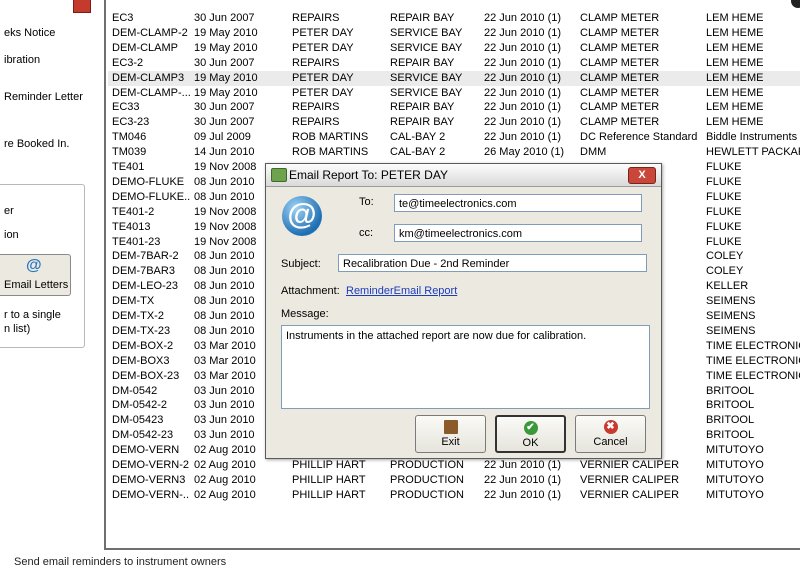 This screenshot has height=575, width=800. I want to click on table-cell: DEMO-VERN, so click(146, 450).